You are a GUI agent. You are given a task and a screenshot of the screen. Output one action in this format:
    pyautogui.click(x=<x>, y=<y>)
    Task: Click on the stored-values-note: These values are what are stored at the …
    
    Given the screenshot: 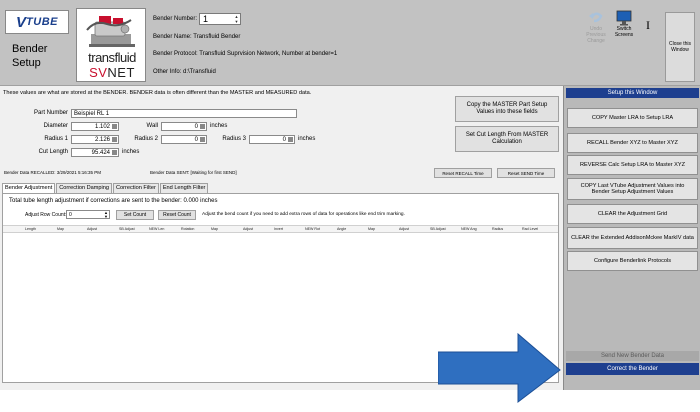 What is the action you would take?
    pyautogui.click(x=157, y=93)
    